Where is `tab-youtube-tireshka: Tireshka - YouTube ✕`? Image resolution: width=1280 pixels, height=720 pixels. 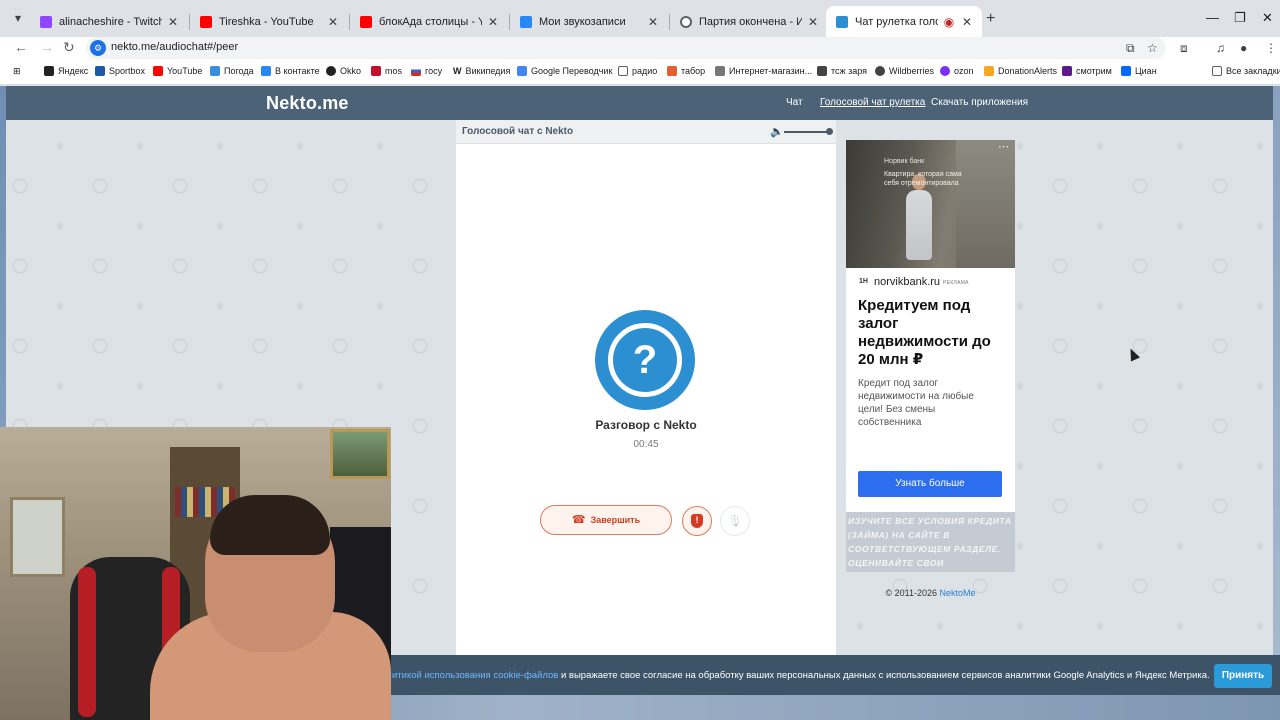
tab-youtube-tireshka: Tireshka - YouTube ✕ is located at coordinates (269, 21).